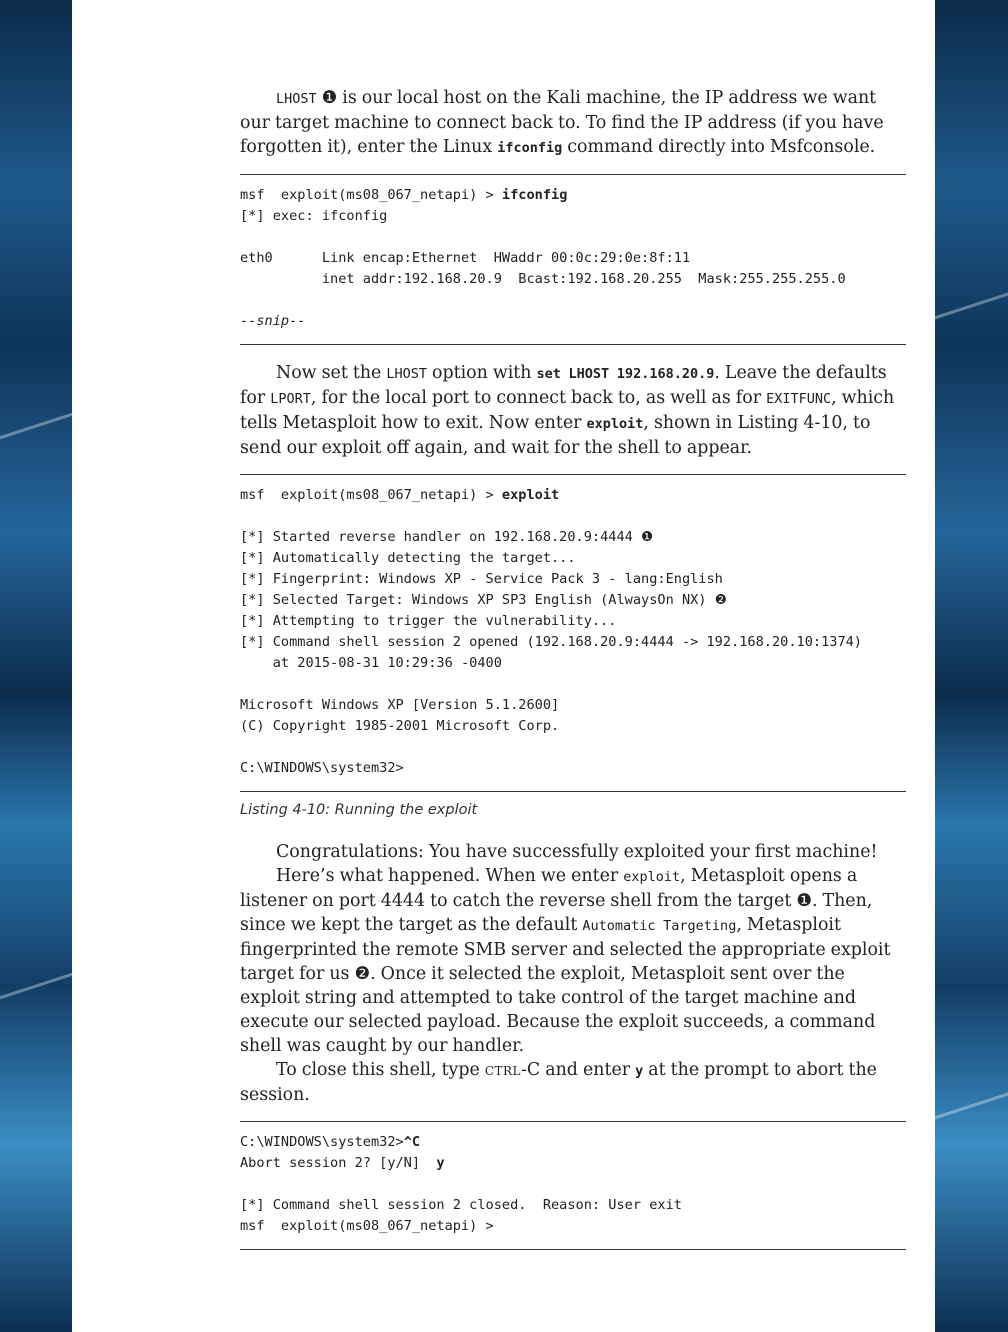 The height and width of the screenshot is (1332, 1008). Describe the element at coordinates (400, 705) in the screenshot. I see `code-line: Microsoft Windows XP [Version 5.1.2600]` at that location.